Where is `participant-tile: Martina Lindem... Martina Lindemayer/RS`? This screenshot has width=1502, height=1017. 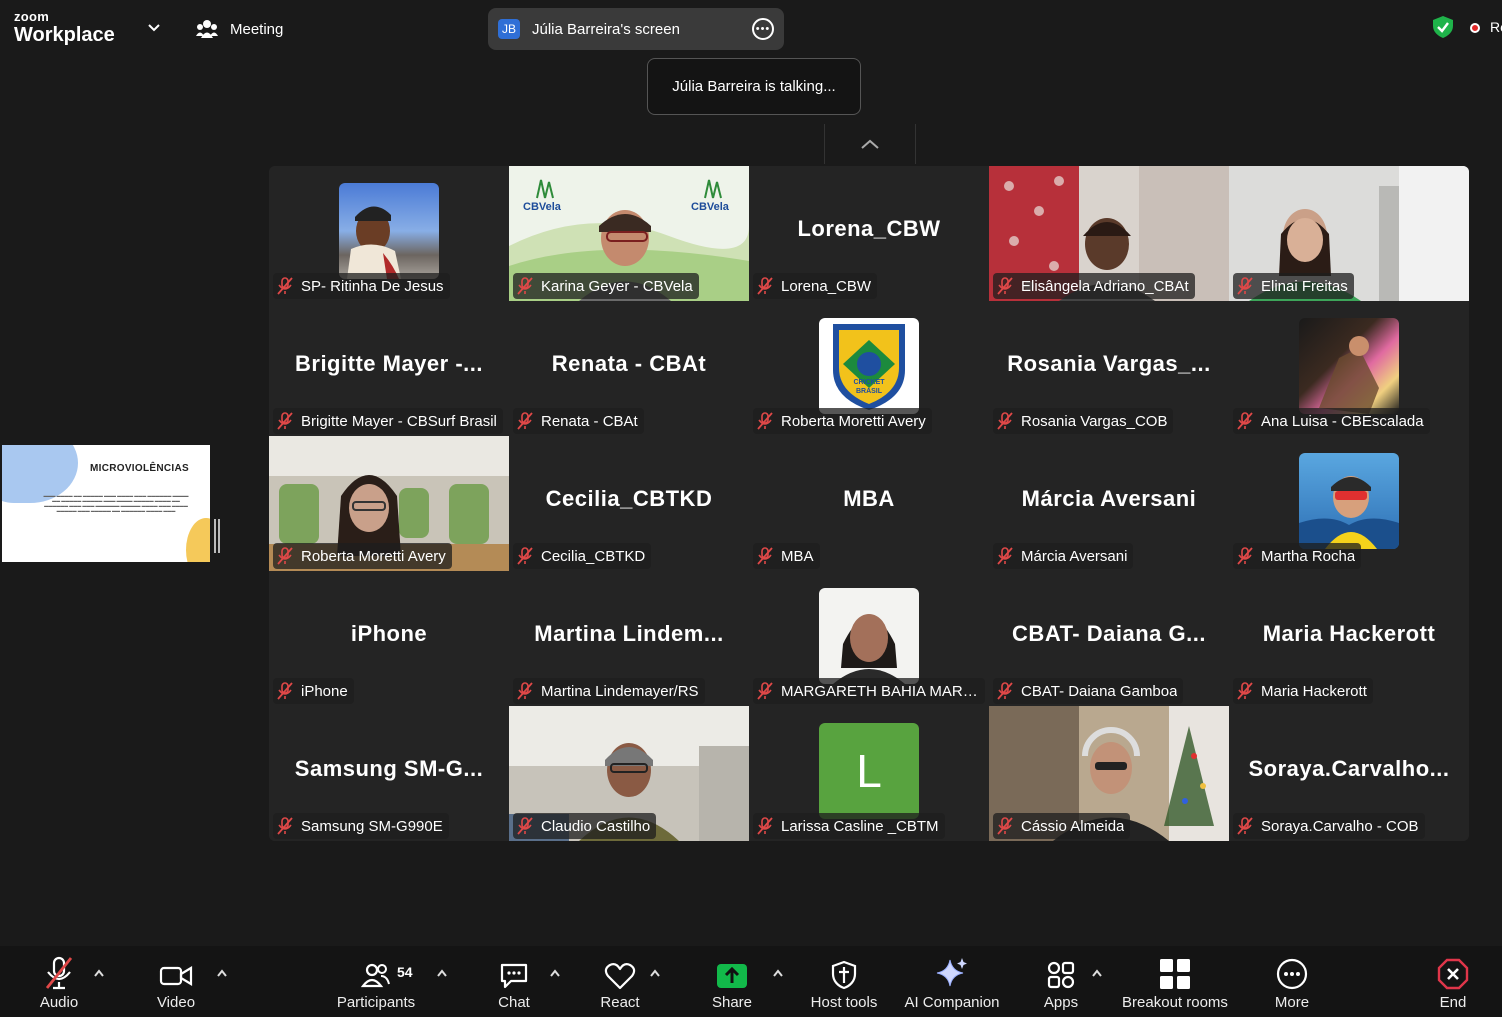 participant-tile: Martina Lindem... Martina Lindemayer/RS is located at coordinates (629, 638).